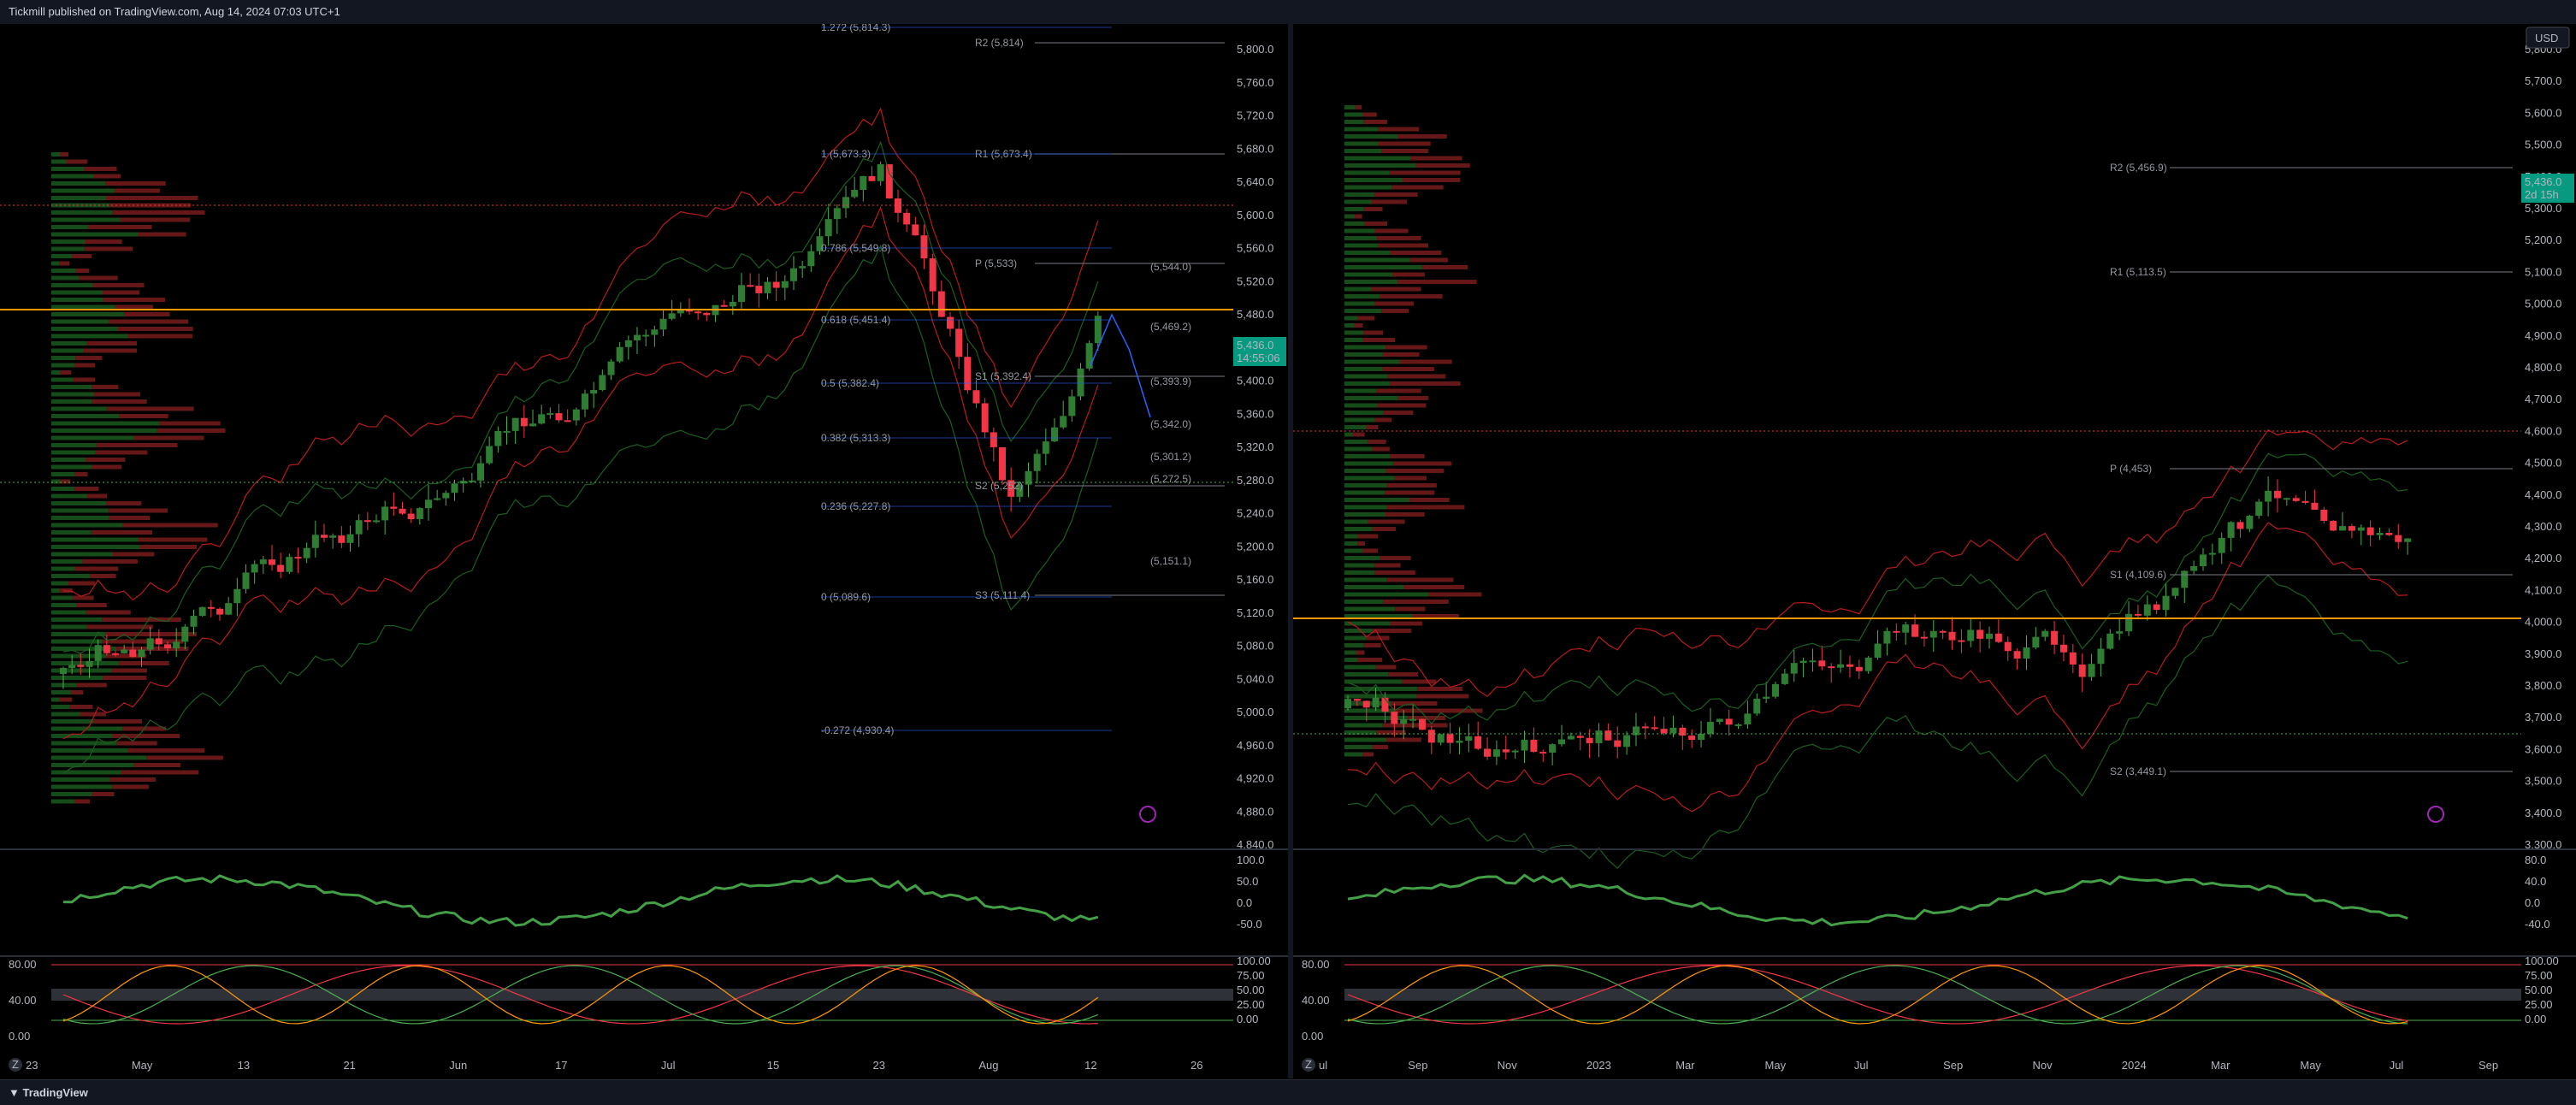  I want to click on price-axis-label: 5,240.0, so click(1255, 513).